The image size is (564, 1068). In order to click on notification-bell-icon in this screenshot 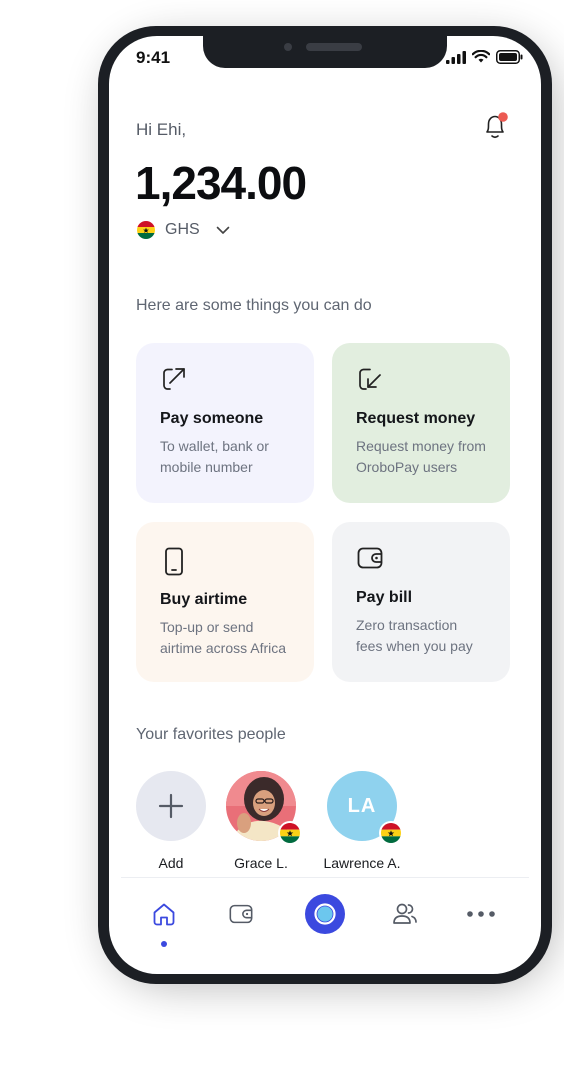, I will do `click(495, 127)`.